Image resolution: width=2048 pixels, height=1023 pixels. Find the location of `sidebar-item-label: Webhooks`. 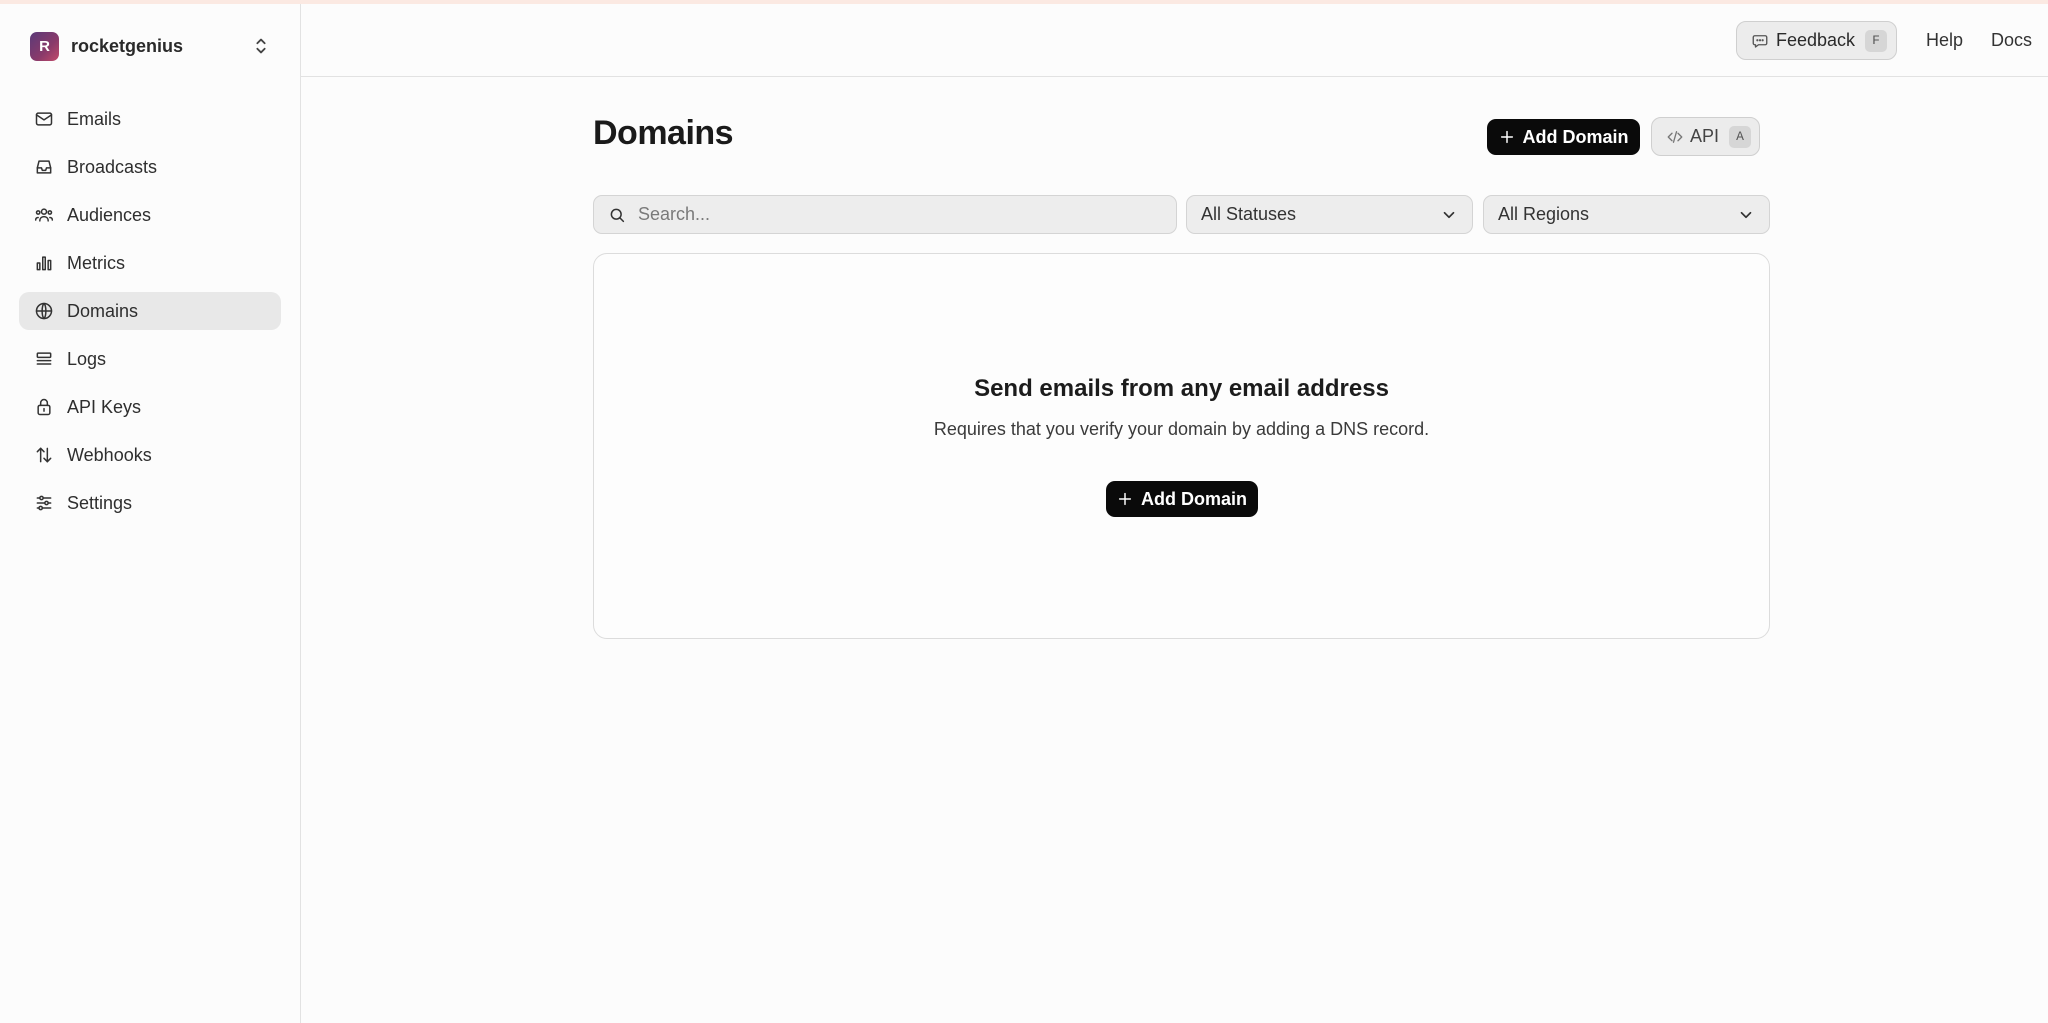

sidebar-item-label: Webhooks is located at coordinates (109, 454).